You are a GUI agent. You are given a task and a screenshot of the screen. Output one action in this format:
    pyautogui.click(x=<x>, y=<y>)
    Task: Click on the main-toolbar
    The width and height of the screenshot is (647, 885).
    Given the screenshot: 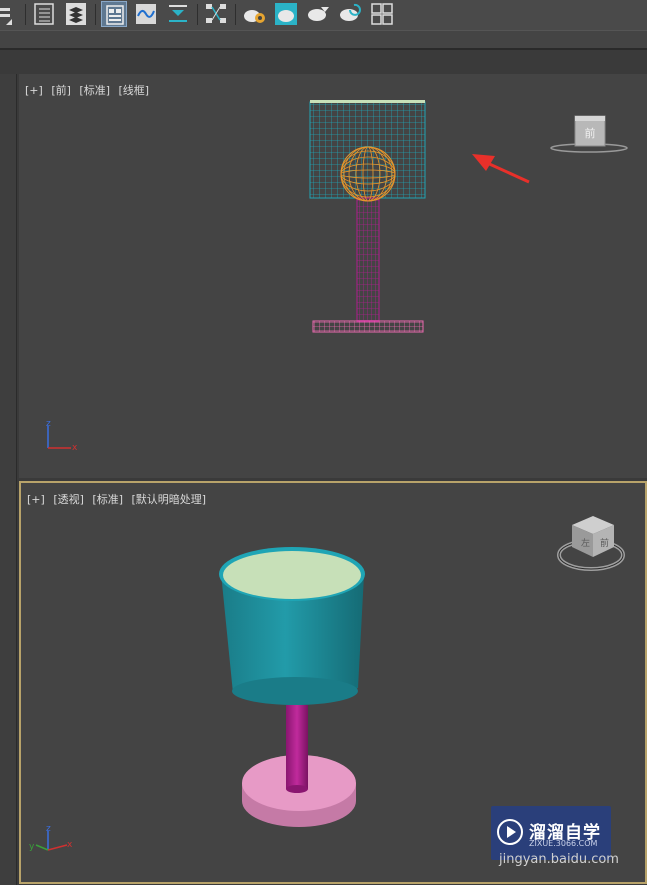 What is the action you would take?
    pyautogui.click(x=323, y=15)
    